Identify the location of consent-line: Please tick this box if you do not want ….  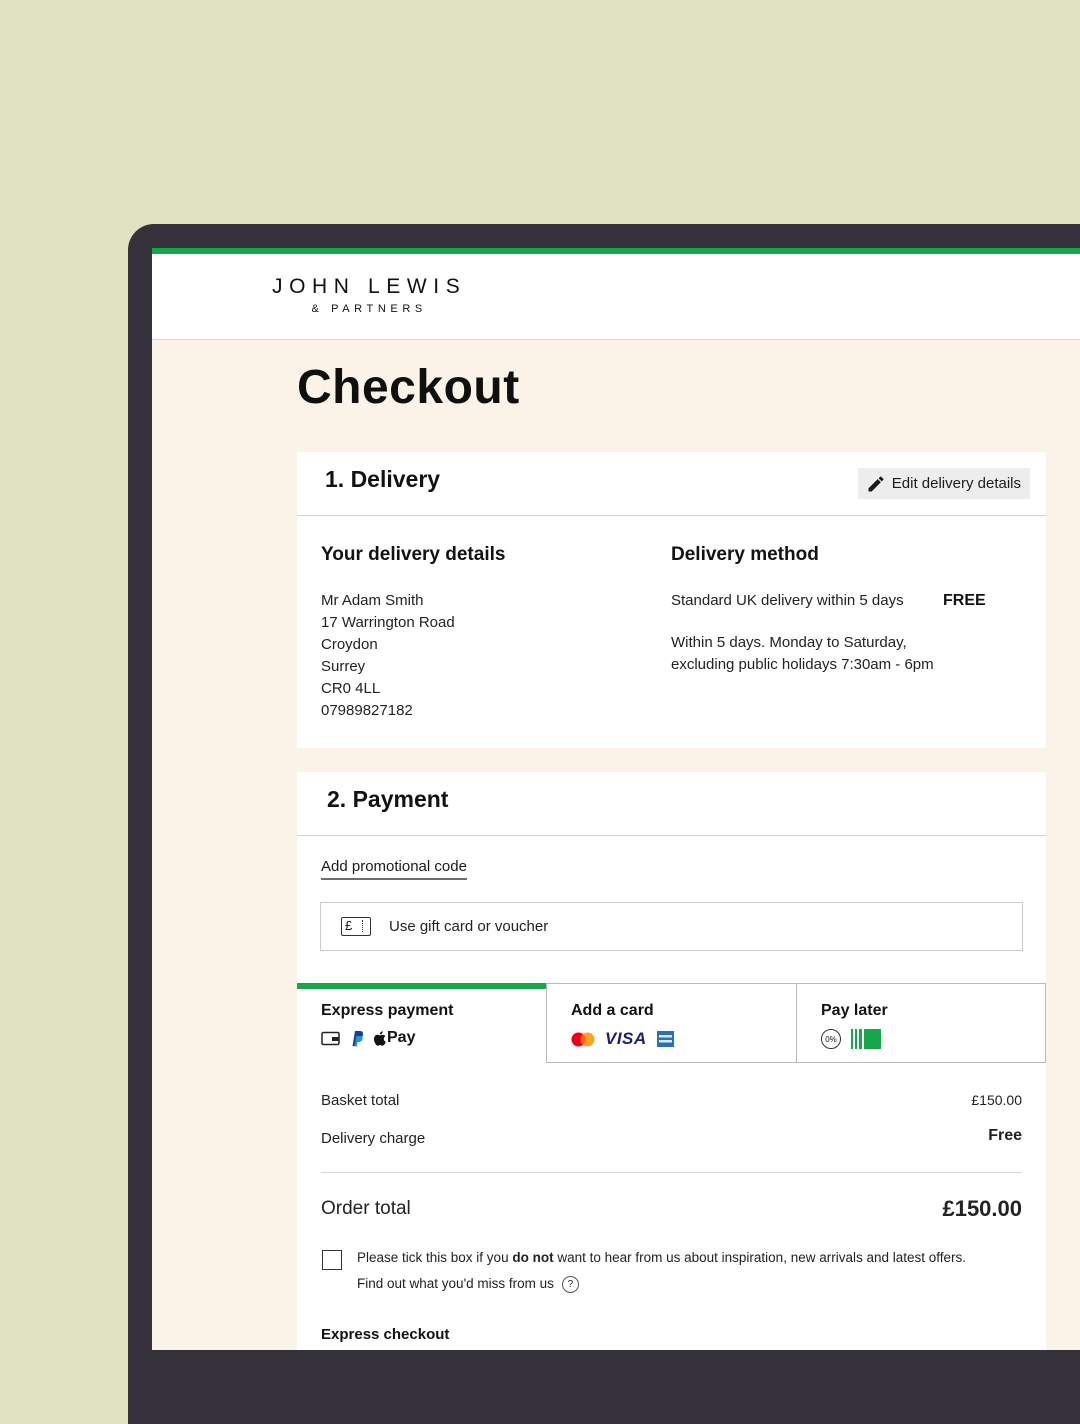
(661, 1258).